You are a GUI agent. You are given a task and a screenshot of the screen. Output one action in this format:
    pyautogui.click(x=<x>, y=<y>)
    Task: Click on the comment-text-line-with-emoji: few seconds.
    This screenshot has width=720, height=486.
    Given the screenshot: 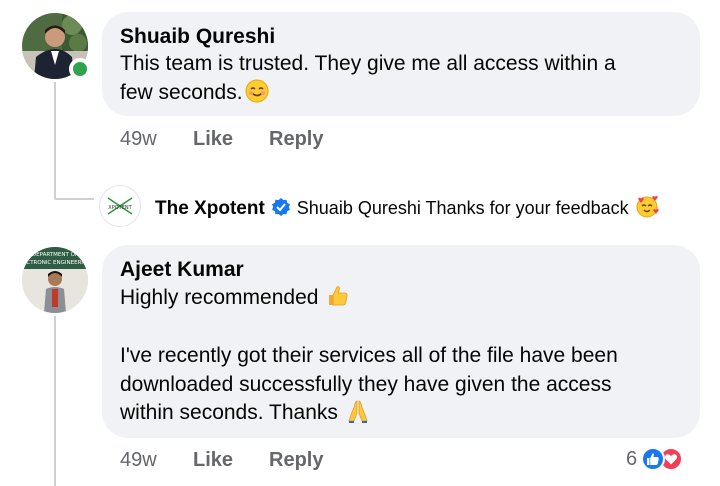 What is the action you would take?
    pyautogui.click(x=194, y=94)
    